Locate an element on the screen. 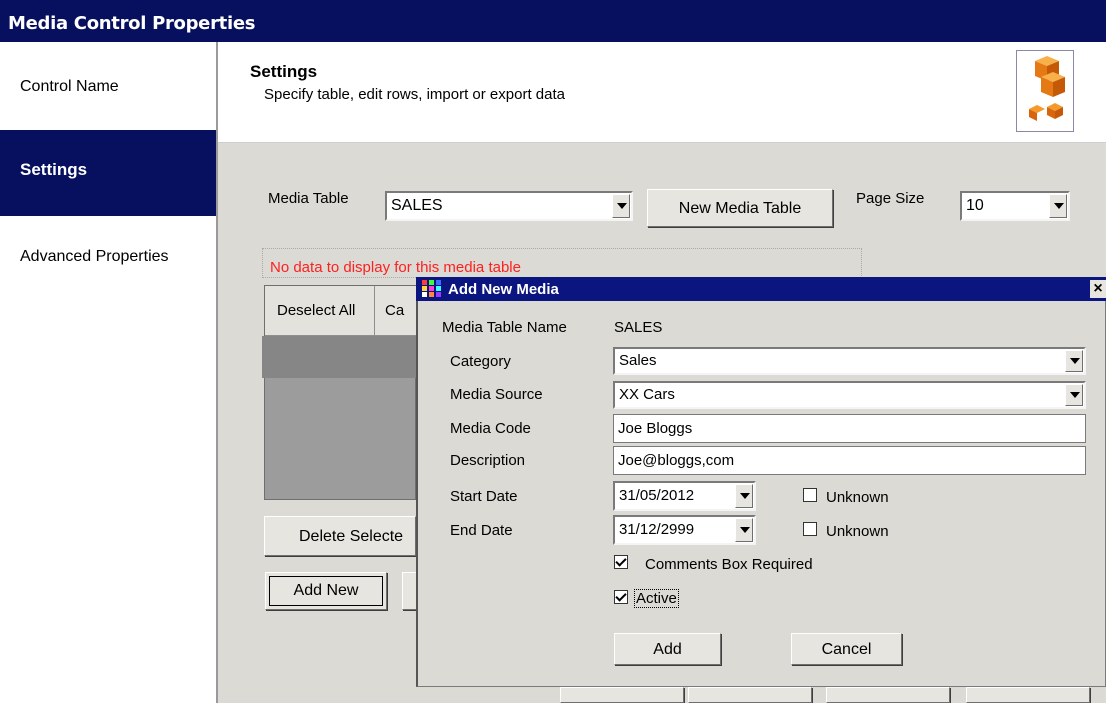 The height and width of the screenshot is (703, 1106). comments-box-checkbox is located at coordinates (621, 562).